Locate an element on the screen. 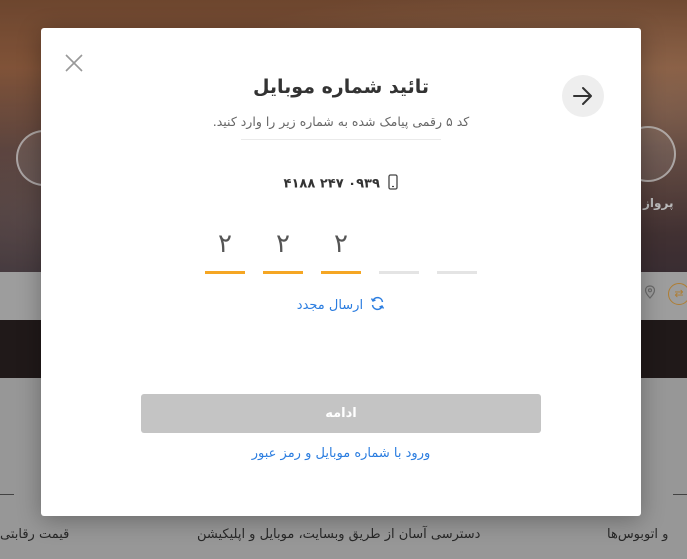 The width and height of the screenshot is (687, 559). continue-button: ادامه is located at coordinates (341, 413).